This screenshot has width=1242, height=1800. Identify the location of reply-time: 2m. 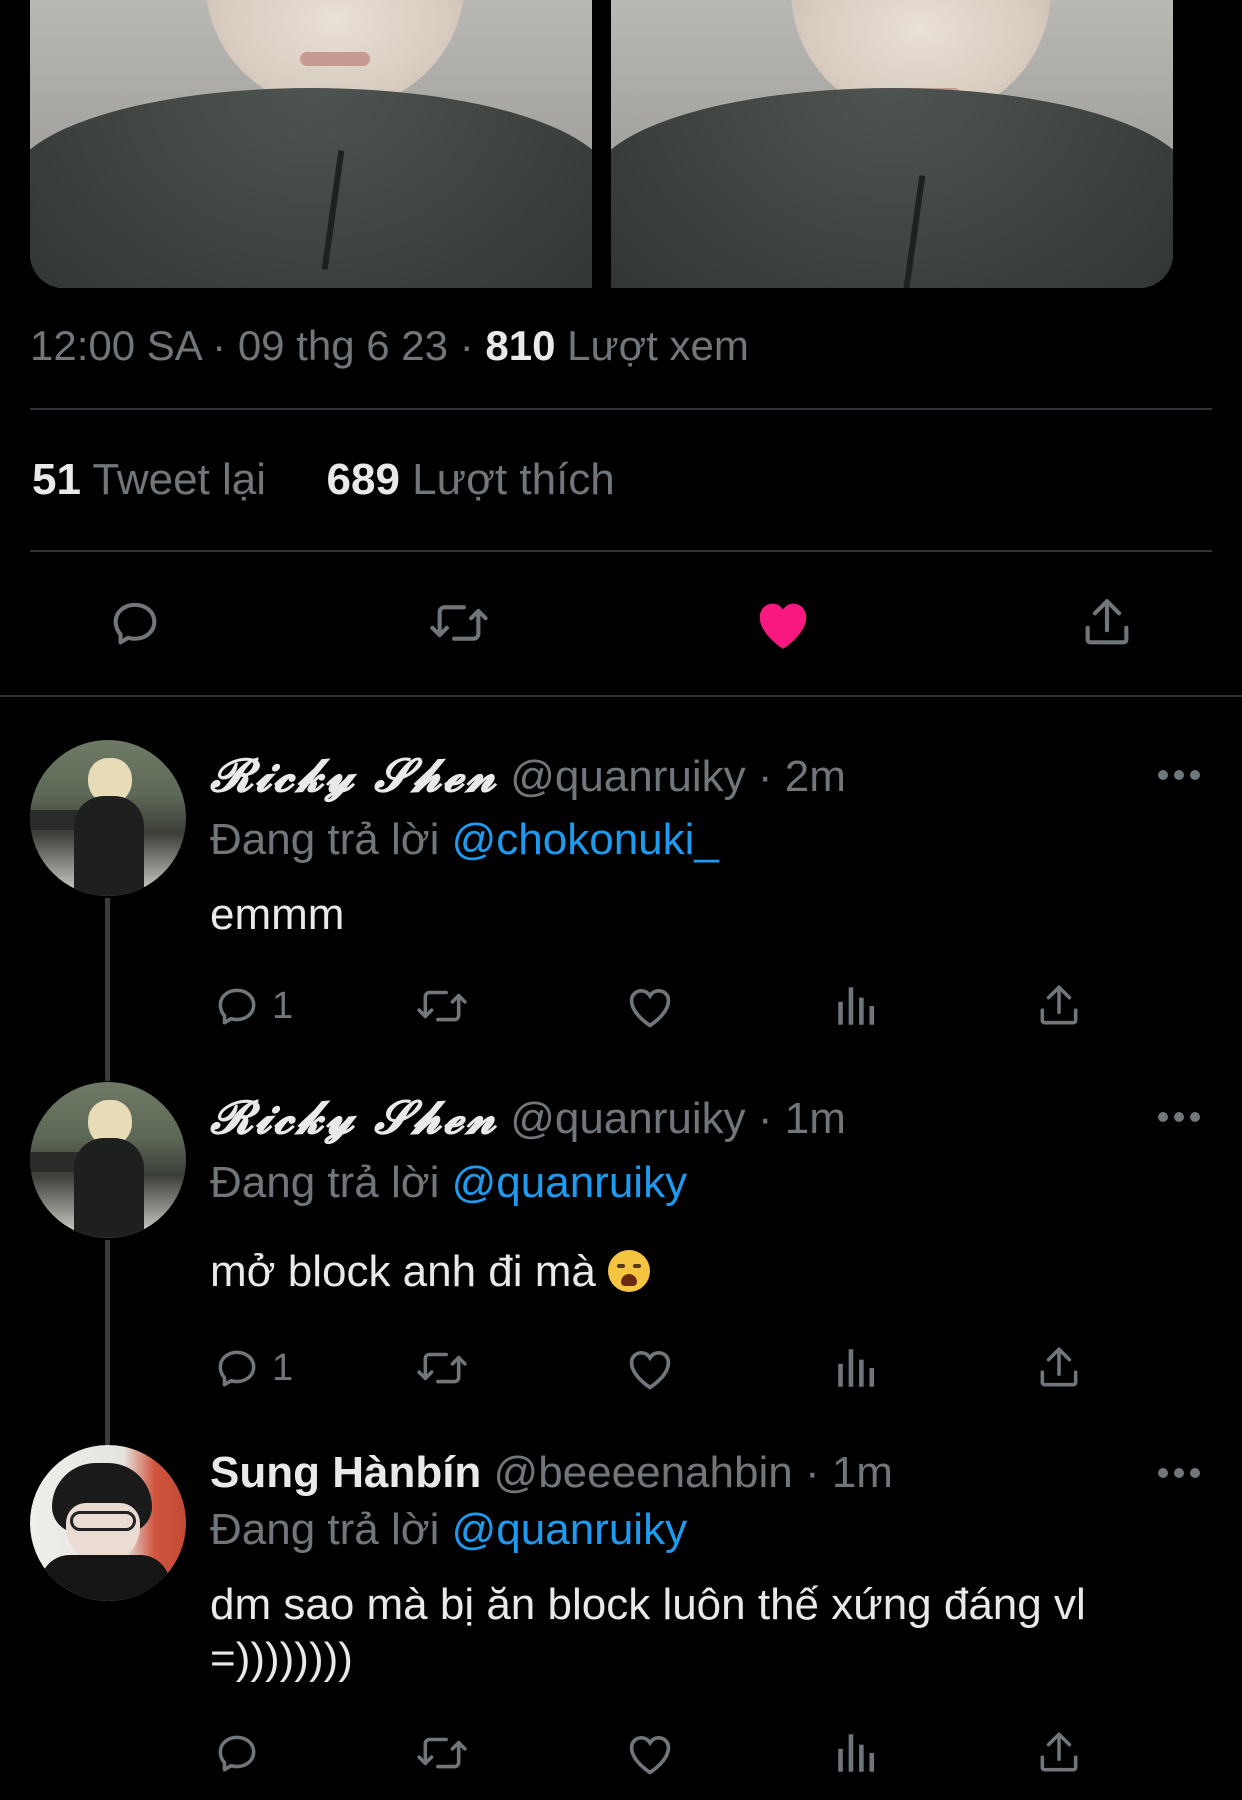
(815, 776).